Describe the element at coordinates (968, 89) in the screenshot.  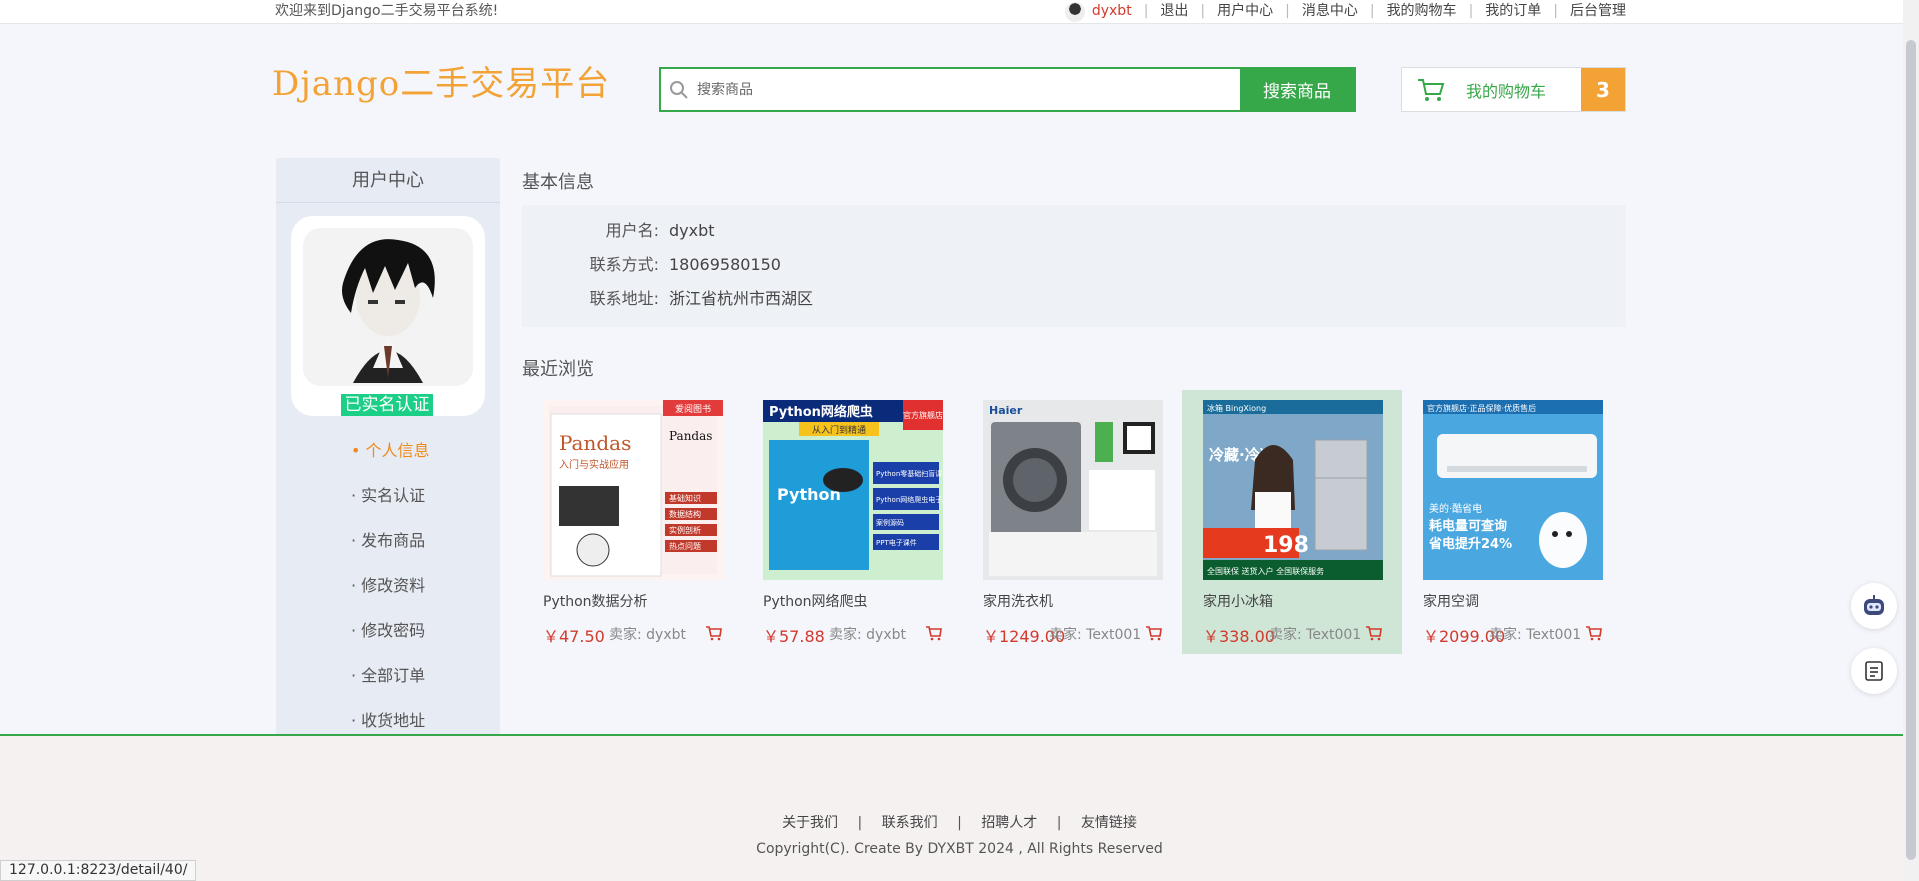
I see `search-input` at that location.